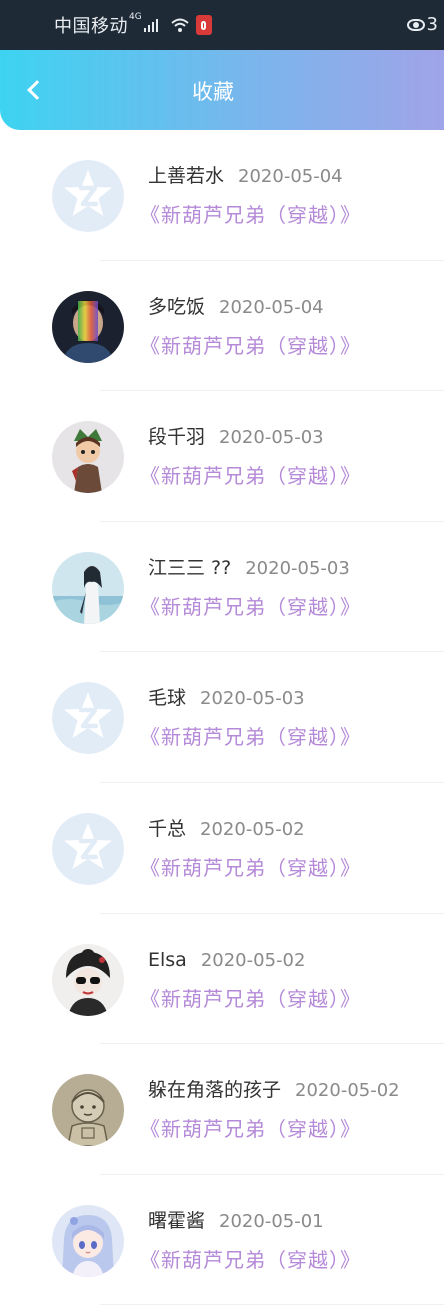  I want to click on network-type-label: 4G, so click(135, 17).